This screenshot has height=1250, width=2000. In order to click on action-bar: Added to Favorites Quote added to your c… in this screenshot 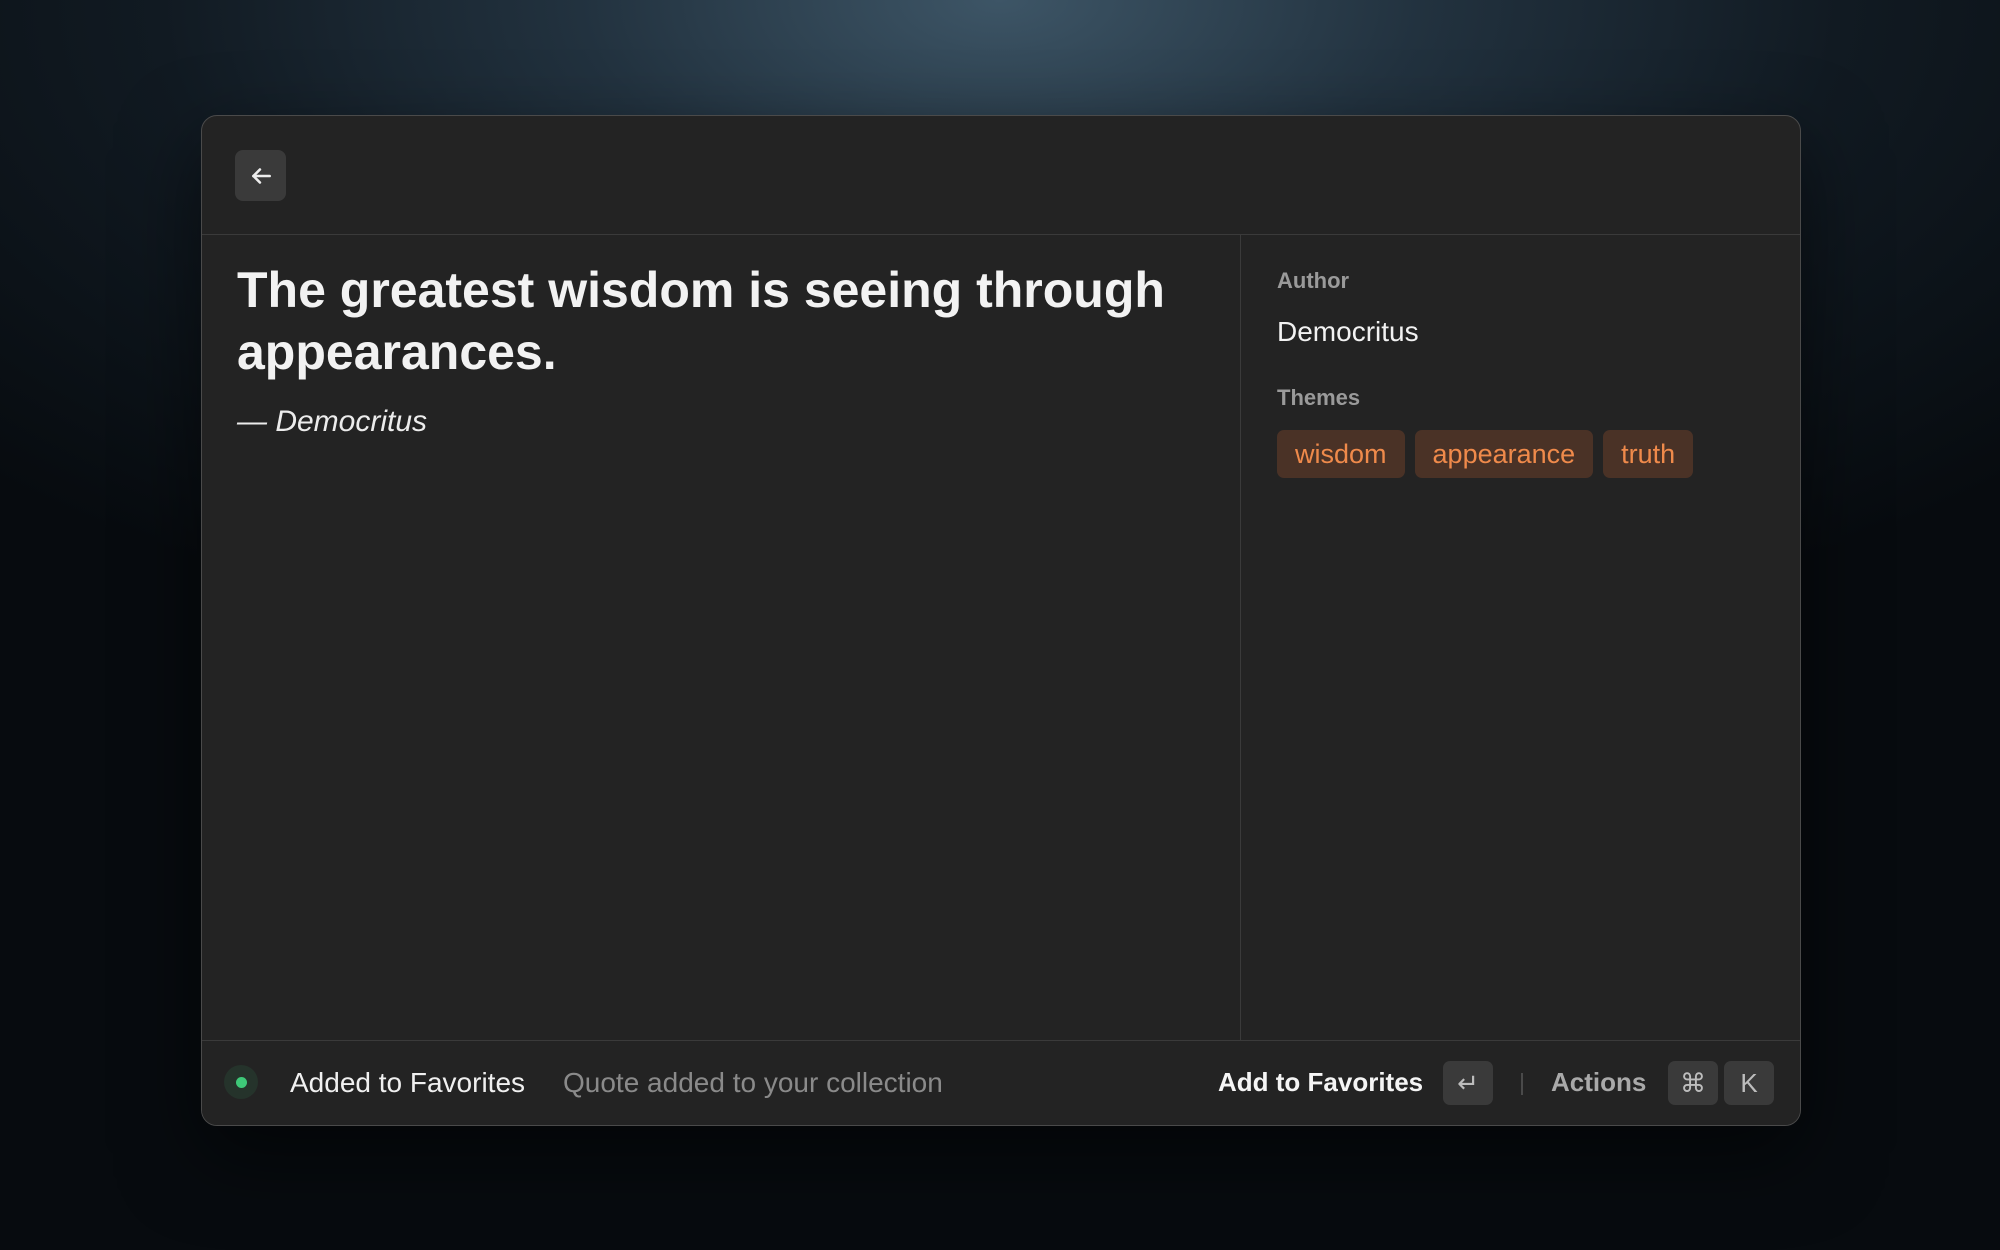, I will do `click(1001, 1082)`.